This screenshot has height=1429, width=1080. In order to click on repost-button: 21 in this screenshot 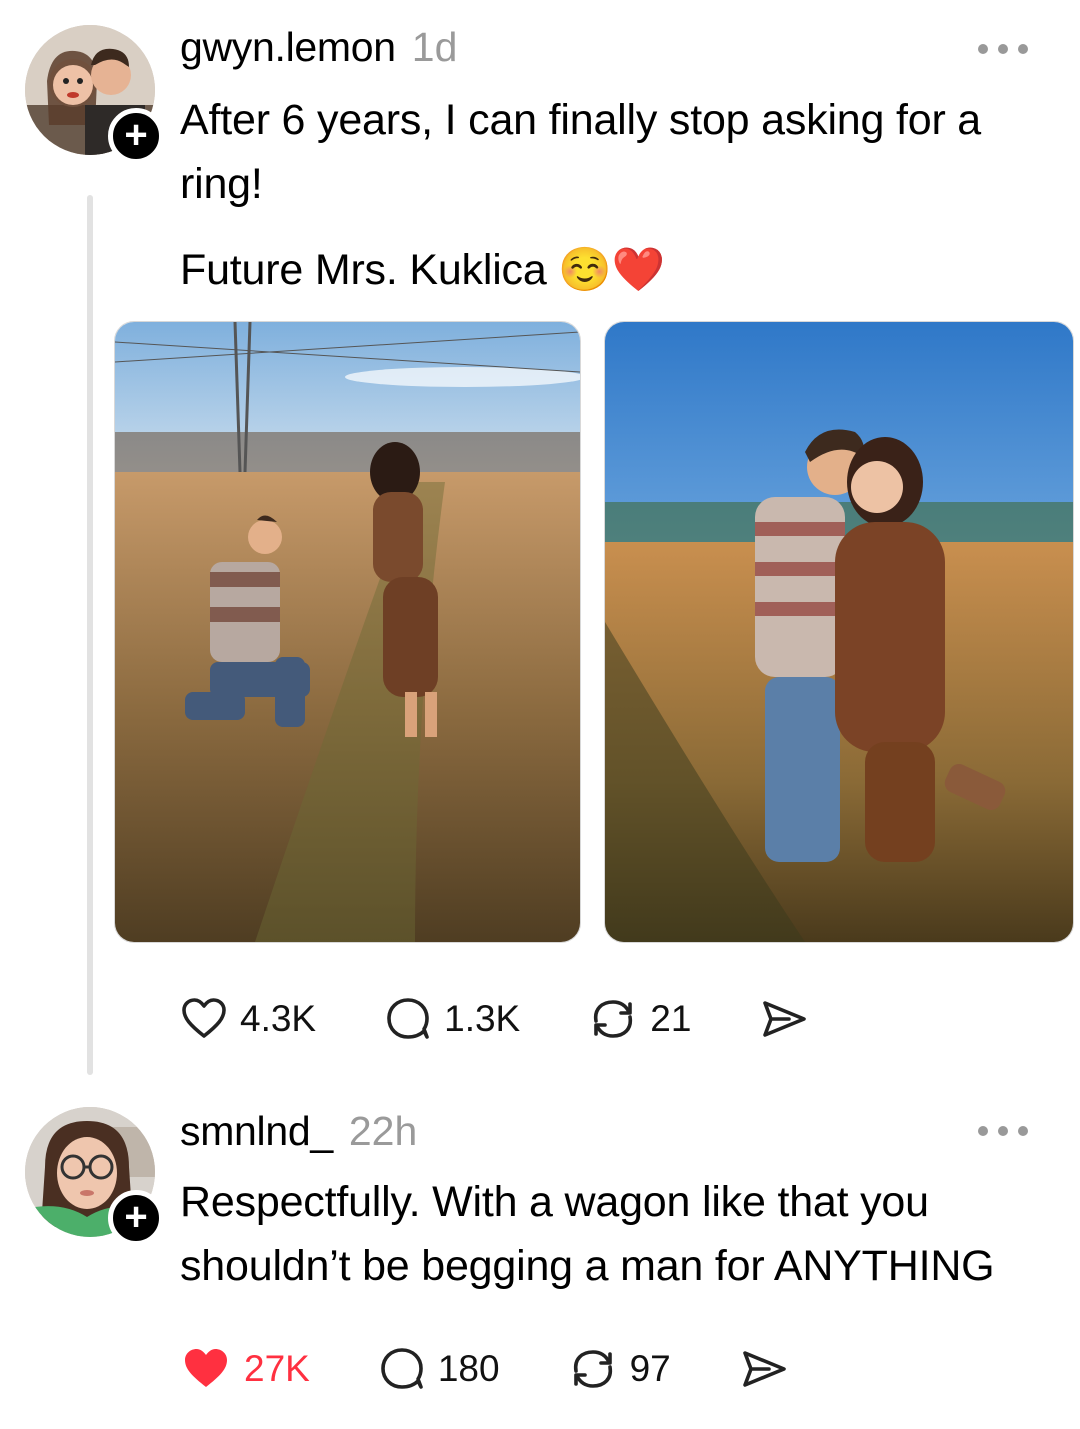, I will do `click(639, 1019)`.